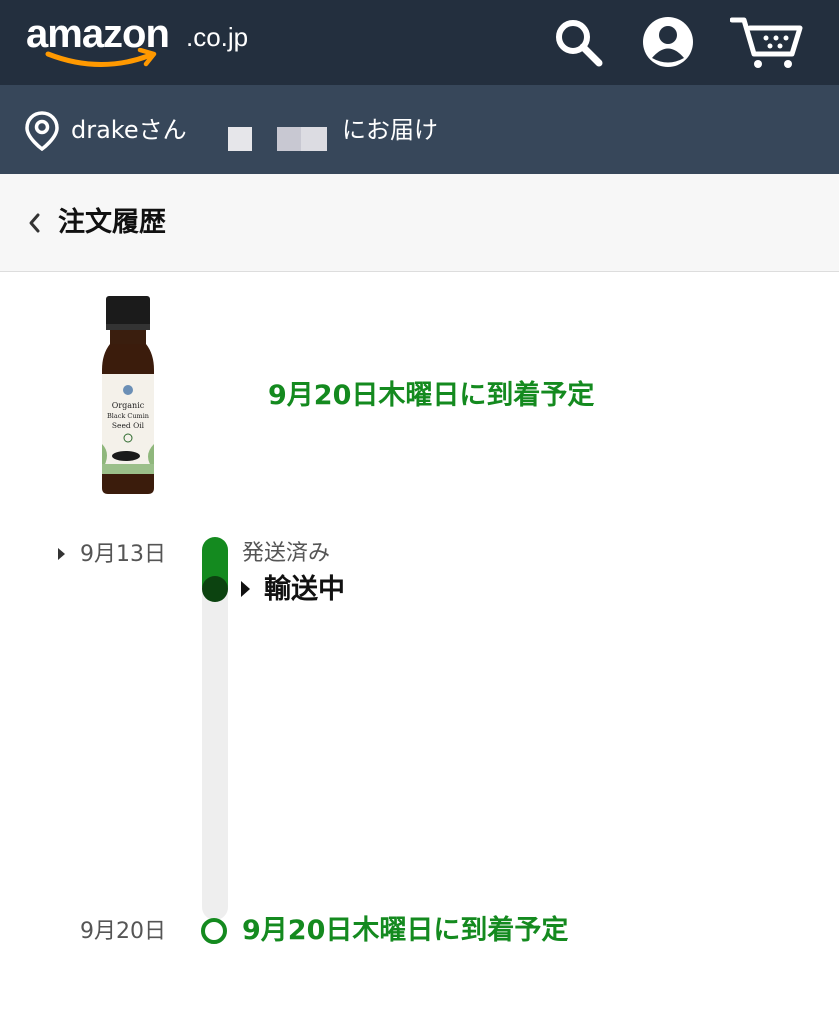  What do you see at coordinates (101, 58) in the screenshot?
I see `logo-smile-icon` at bounding box center [101, 58].